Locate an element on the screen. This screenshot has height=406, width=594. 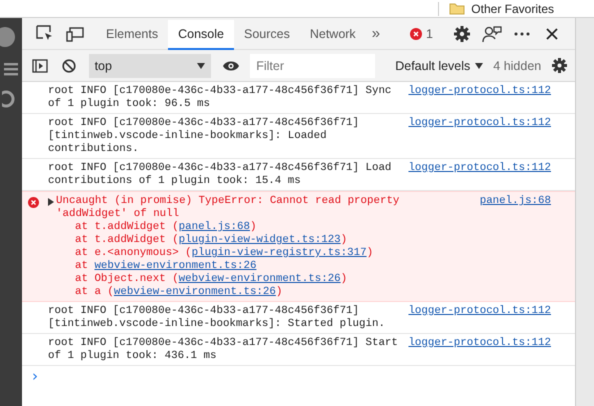
bookmark-label: Other Favorites is located at coordinates (512, 9).